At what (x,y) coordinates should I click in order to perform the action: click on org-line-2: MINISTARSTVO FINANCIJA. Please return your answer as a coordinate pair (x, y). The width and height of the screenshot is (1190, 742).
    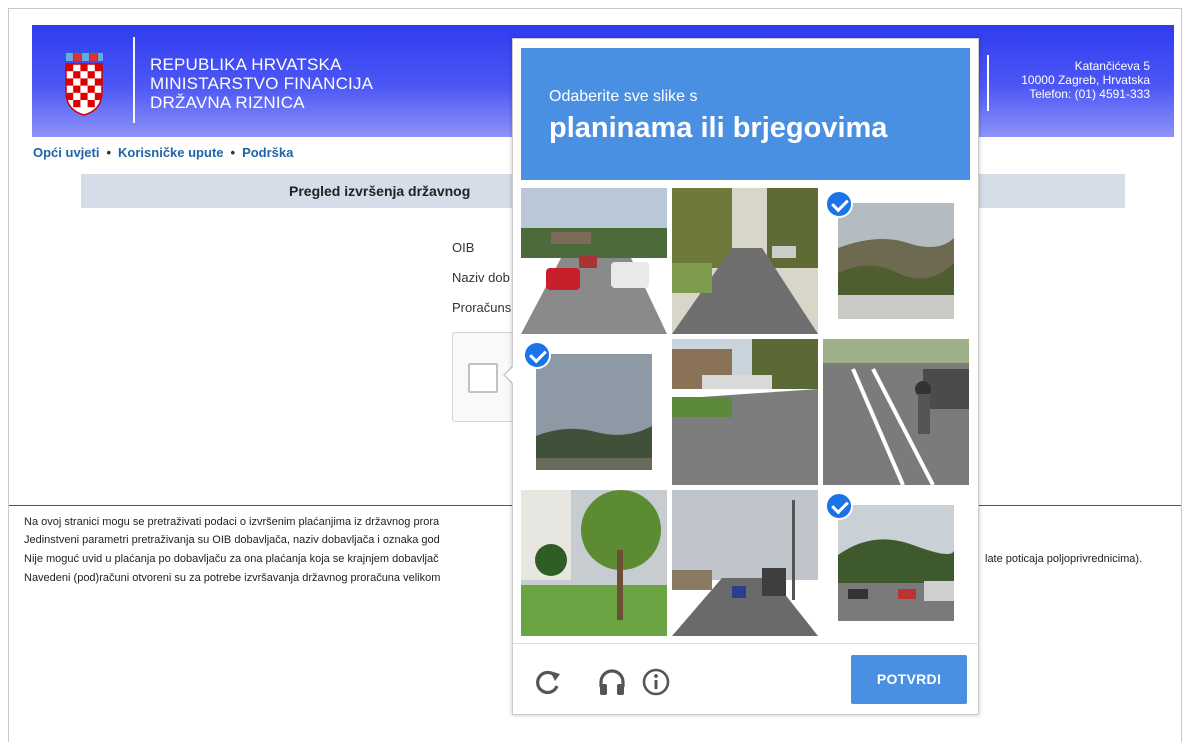
    Looking at the image, I should click on (262, 83).